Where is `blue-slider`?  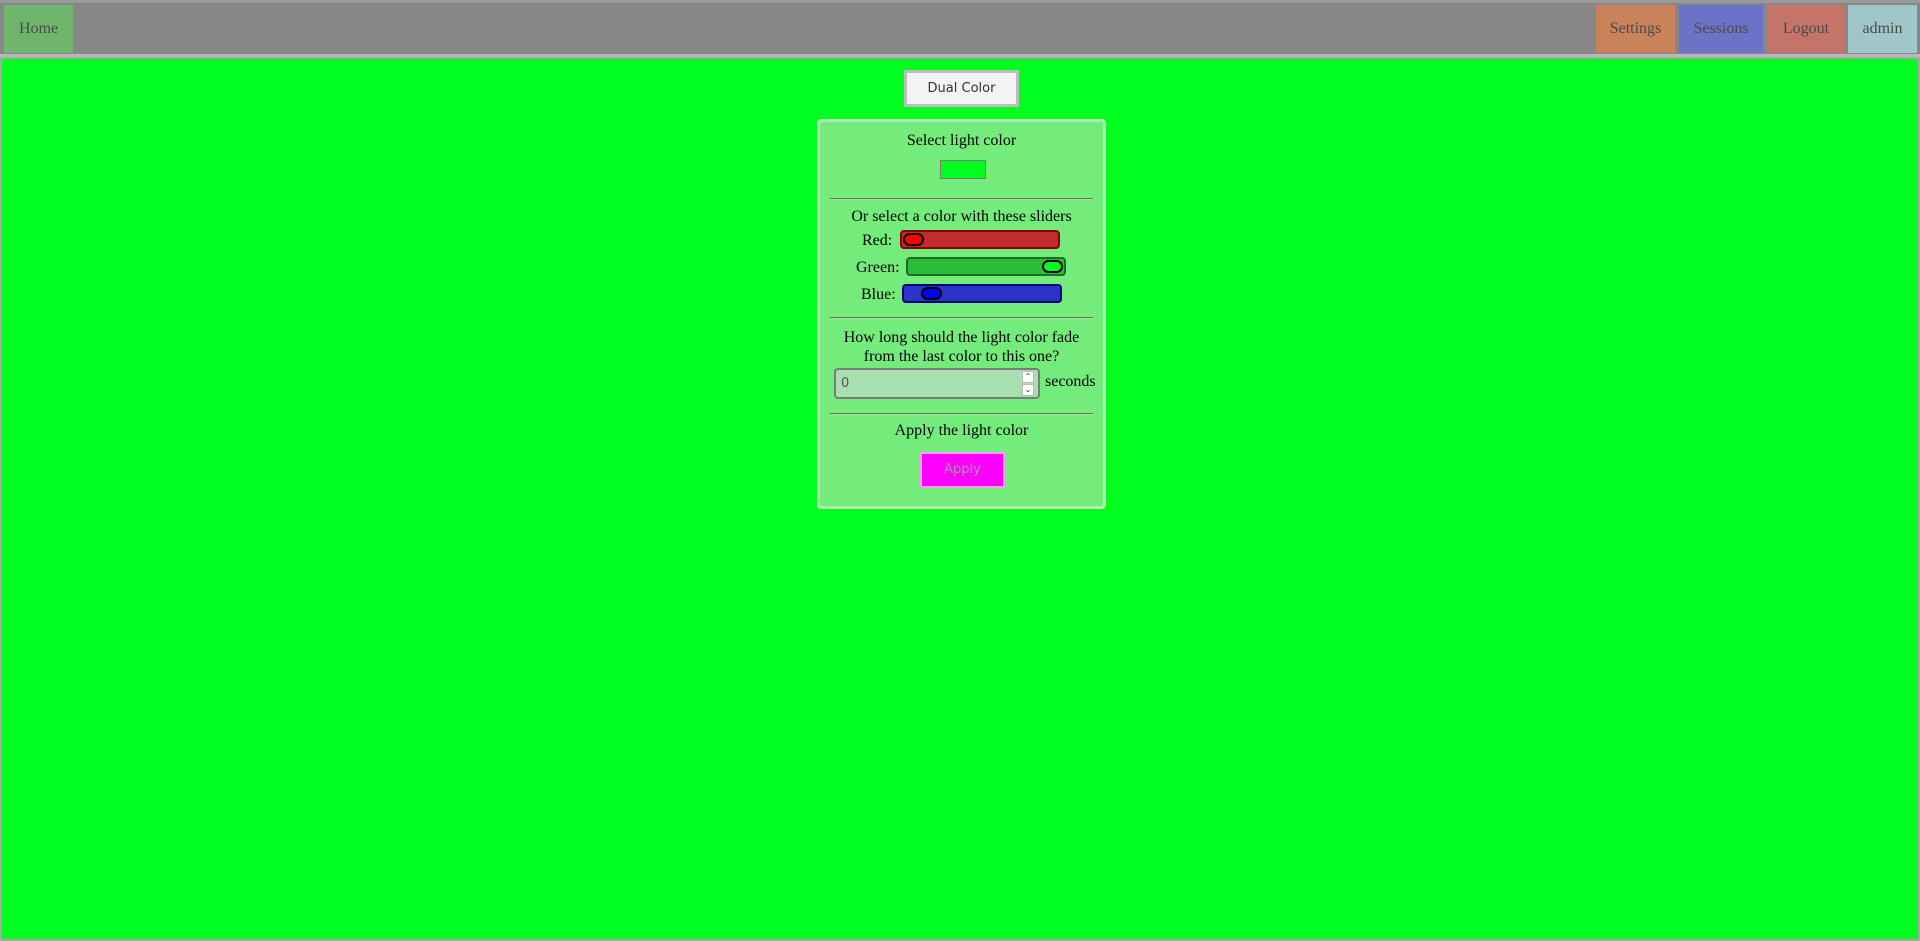 blue-slider is located at coordinates (982, 293).